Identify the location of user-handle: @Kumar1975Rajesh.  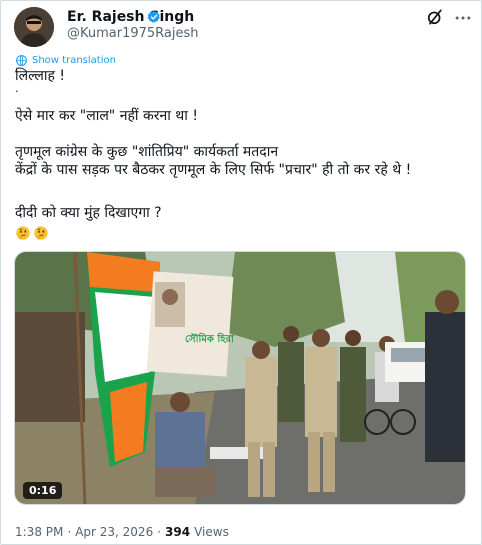
(133, 33).